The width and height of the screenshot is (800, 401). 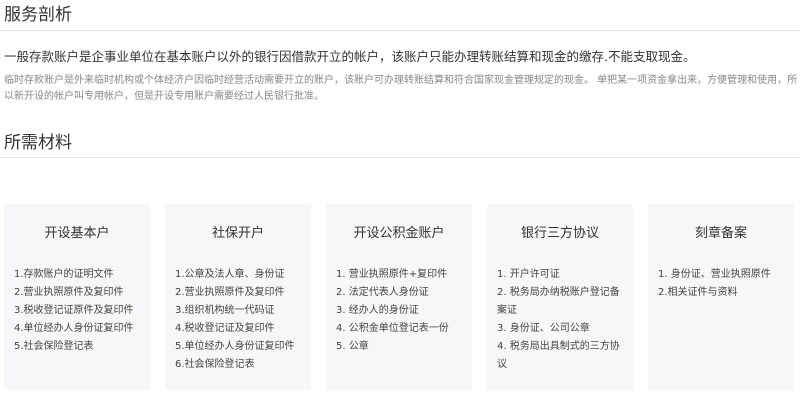 What do you see at coordinates (225, 310) in the screenshot?
I see `card-item: 3.组织机构统一代码证` at bounding box center [225, 310].